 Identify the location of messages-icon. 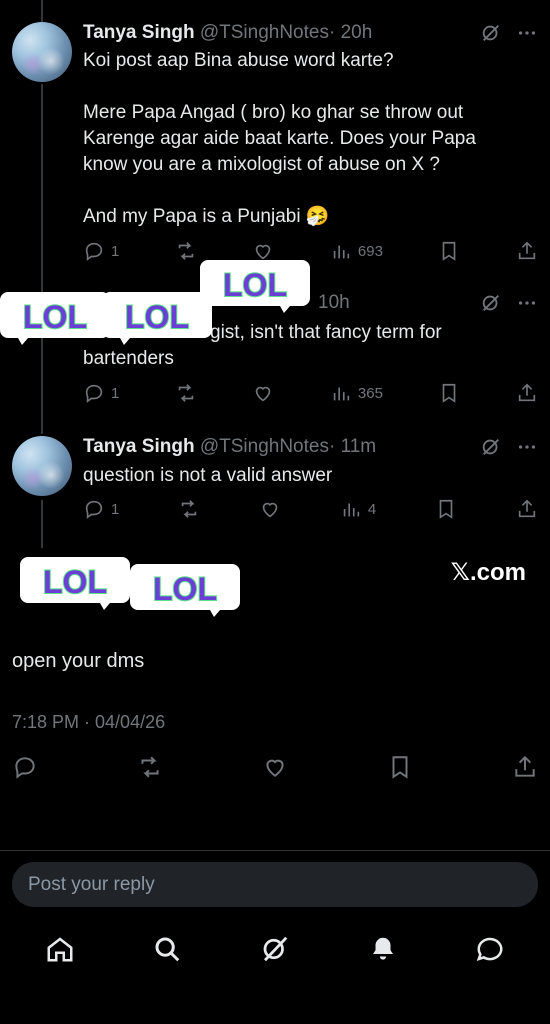
(490, 949).